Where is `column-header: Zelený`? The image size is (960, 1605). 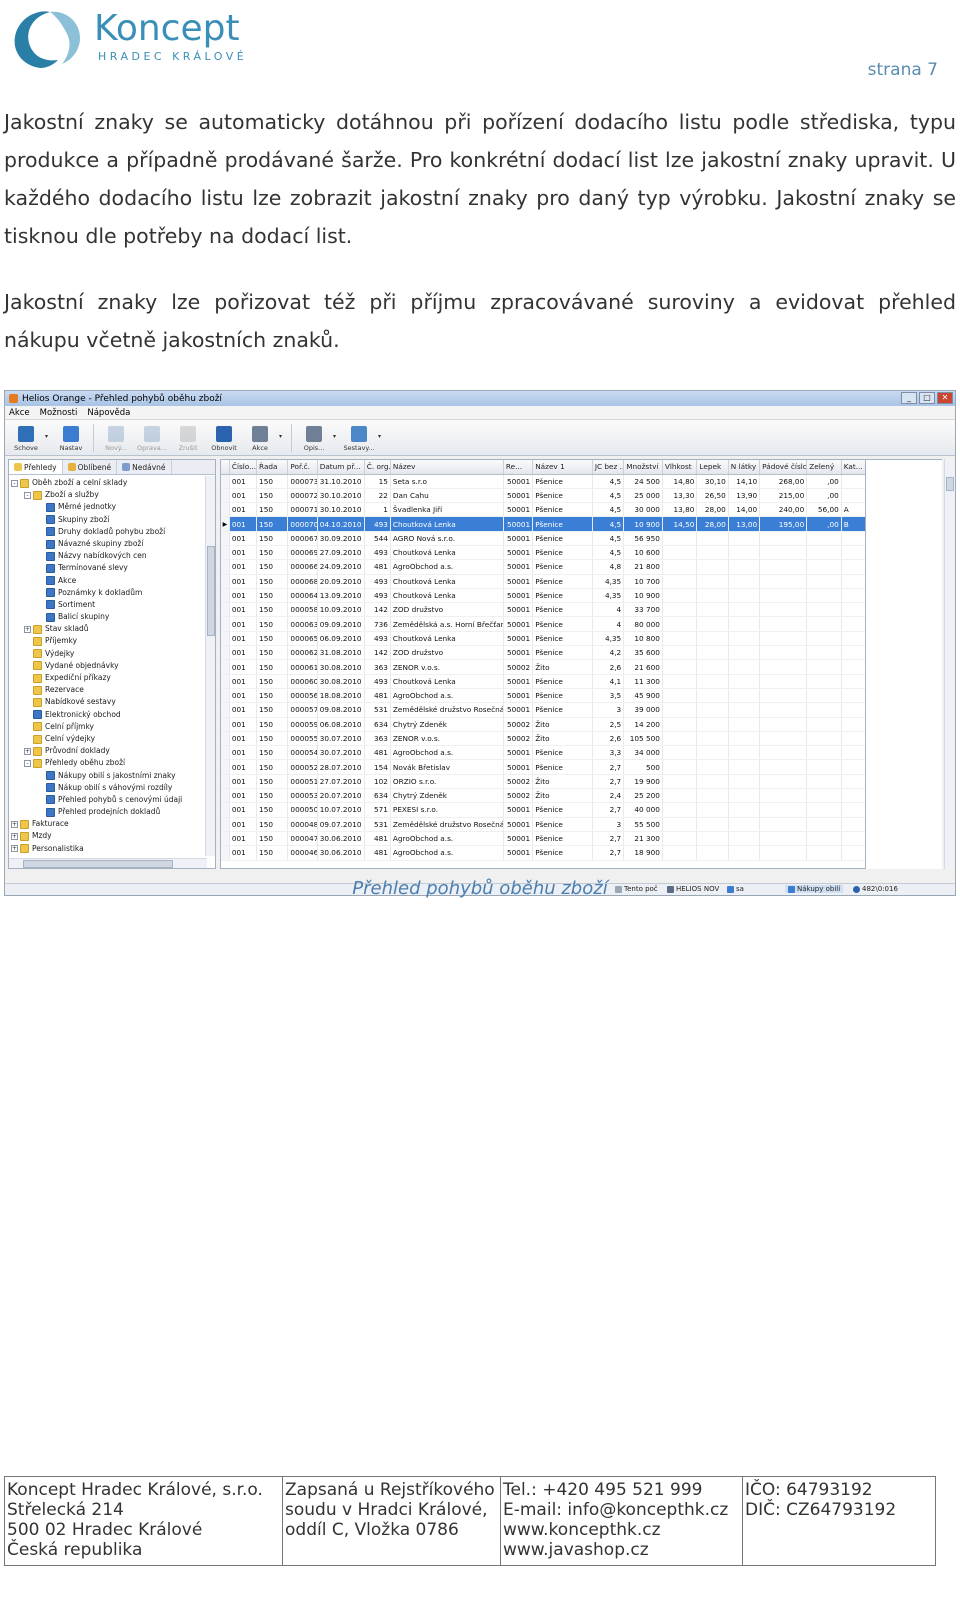 column-header: Zelený is located at coordinates (824, 467).